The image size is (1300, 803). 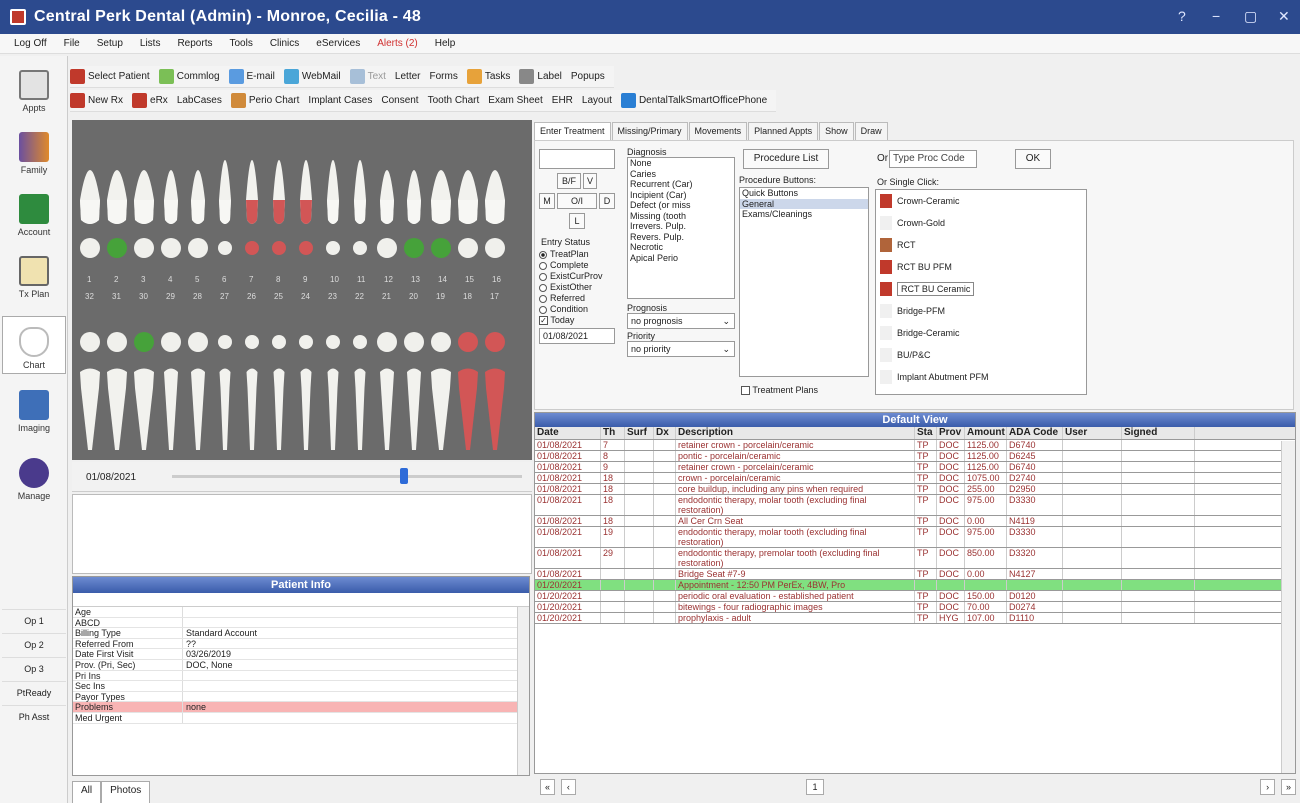 I want to click on phasst-button: Ph Asst, so click(x=34, y=716).